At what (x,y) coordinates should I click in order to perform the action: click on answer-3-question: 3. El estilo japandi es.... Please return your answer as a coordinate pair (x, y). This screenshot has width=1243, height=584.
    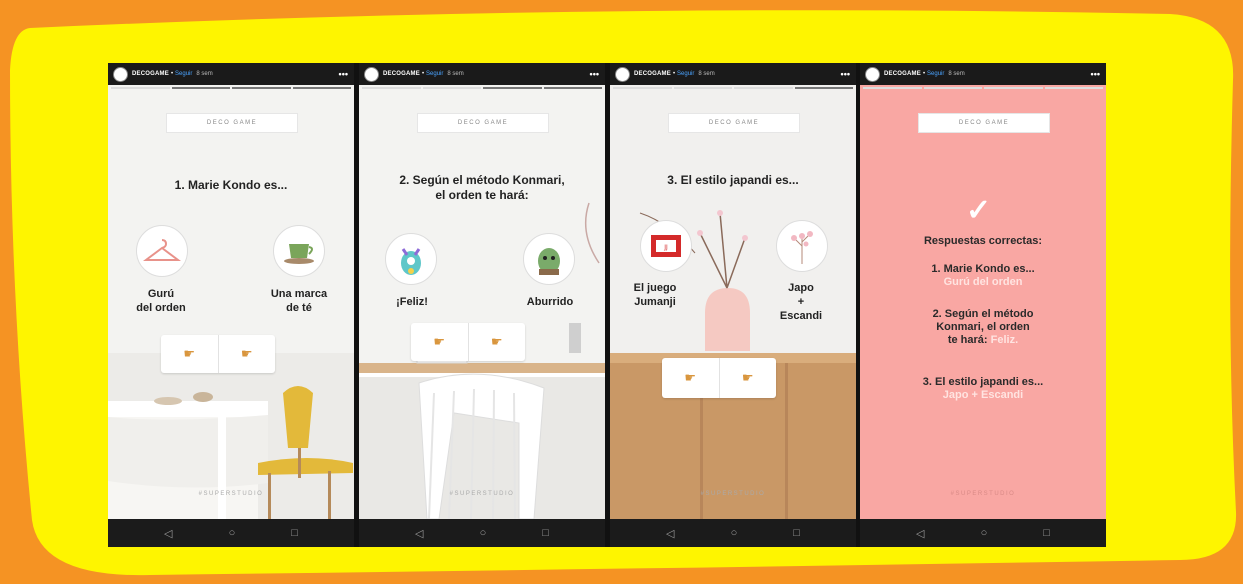
    Looking at the image, I should click on (983, 382).